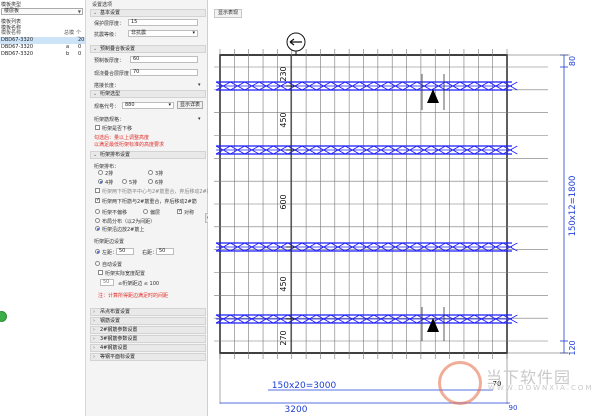  What do you see at coordinates (460, 383) in the screenshot?
I see `watermark-logo-icon` at bounding box center [460, 383].